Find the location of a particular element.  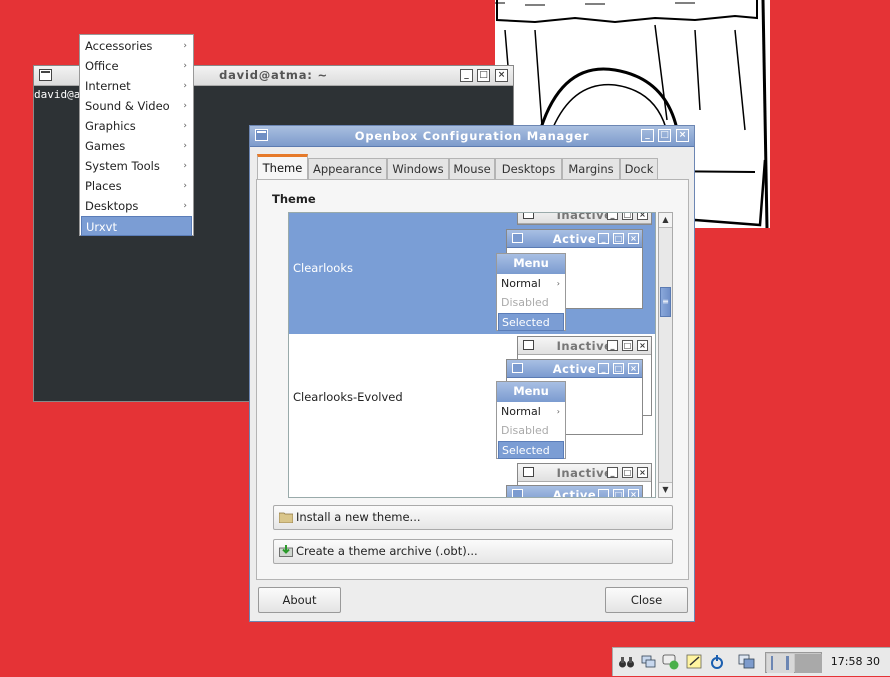

menu-item-label: Internet is located at coordinates (108, 86).